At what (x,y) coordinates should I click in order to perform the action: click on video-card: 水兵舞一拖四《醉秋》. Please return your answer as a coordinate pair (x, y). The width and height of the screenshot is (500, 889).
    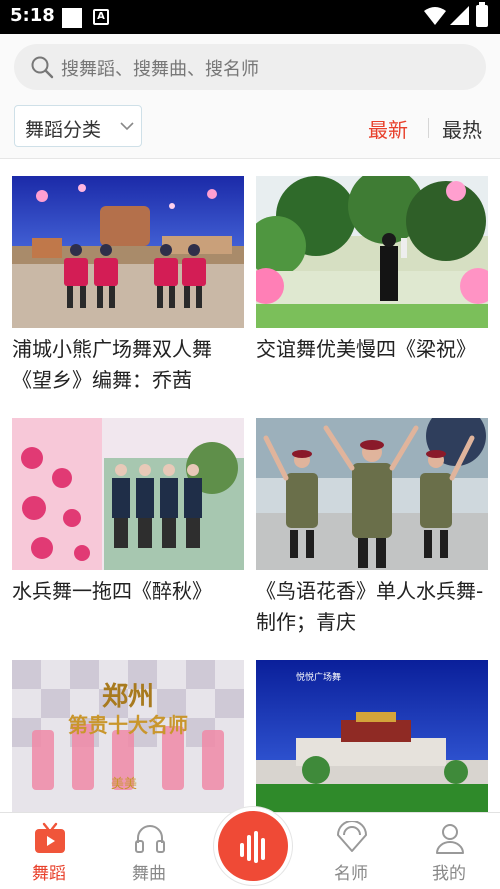
    Looking at the image, I should click on (128, 533).